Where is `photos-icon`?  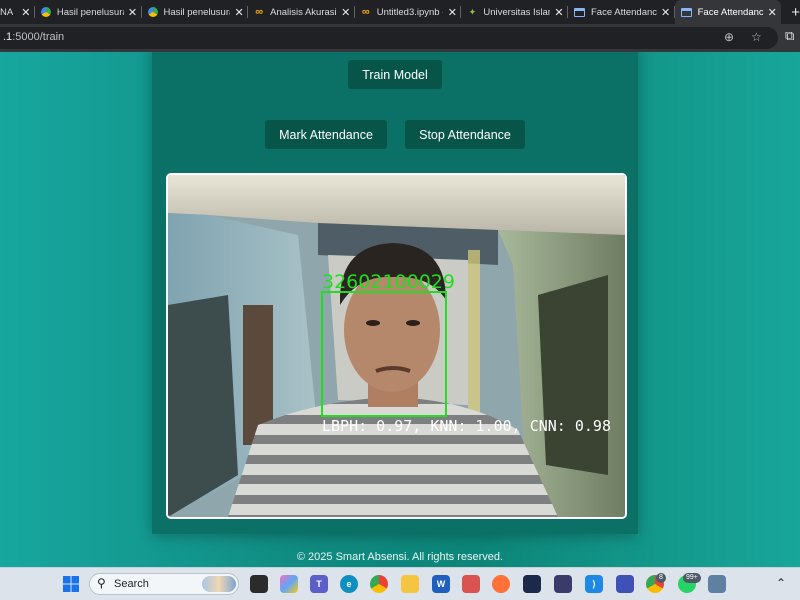
photos-icon is located at coordinates (471, 584).